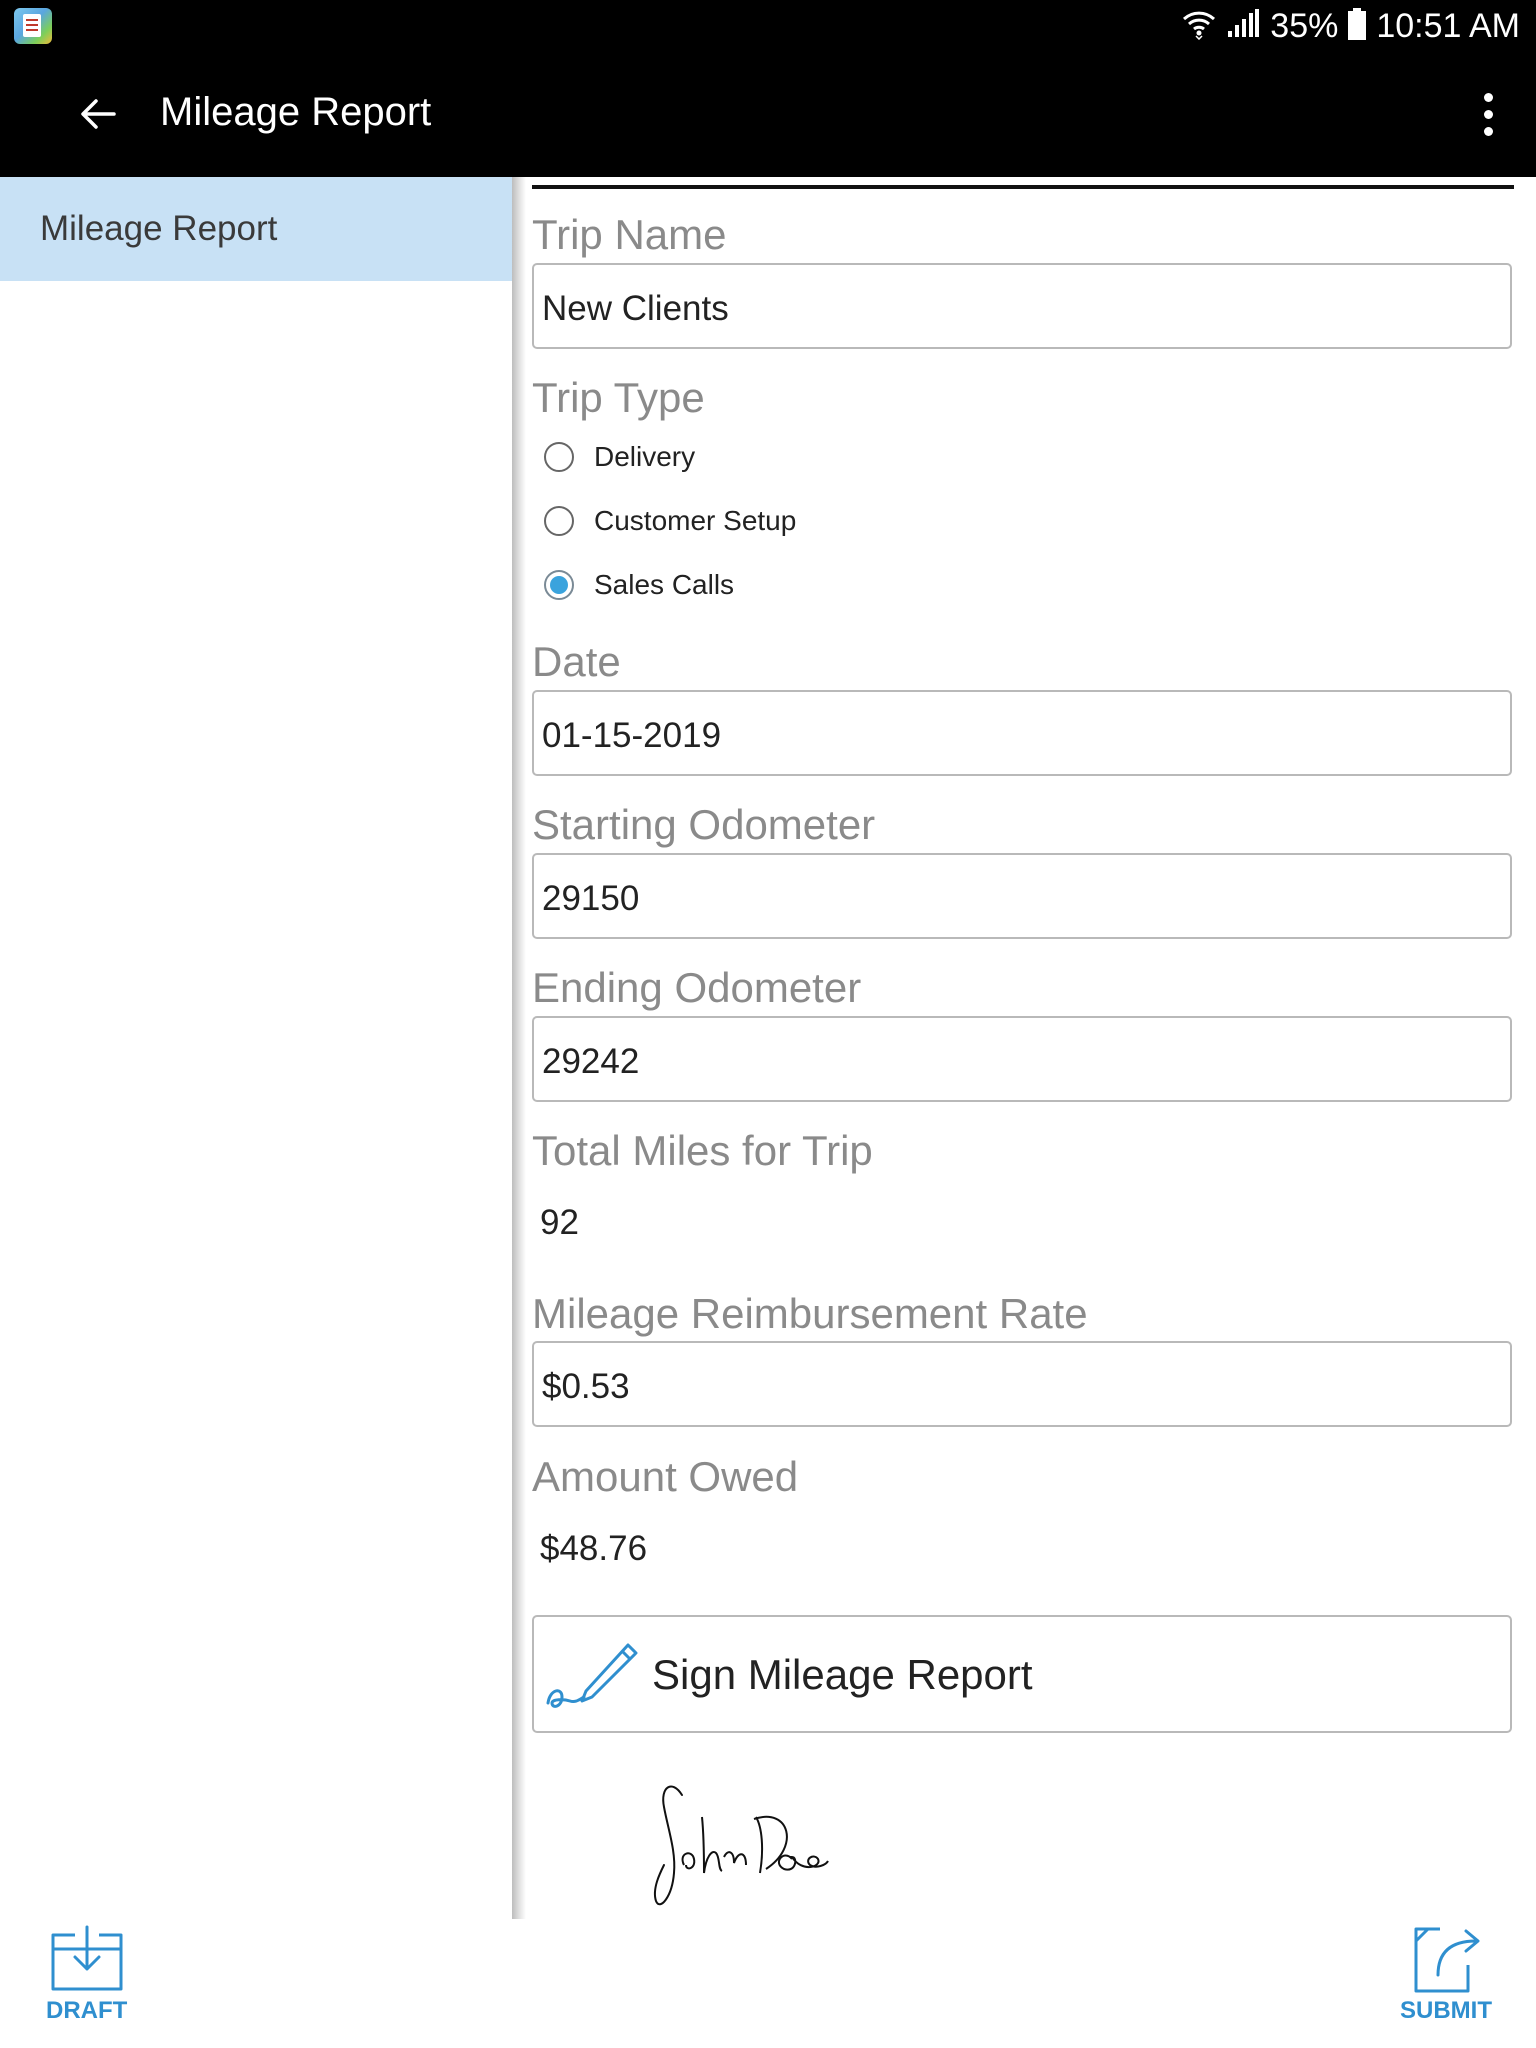  Describe the element at coordinates (810, 1313) in the screenshot. I see `reimbursement-rate-label: Mileage Reimbursement Rate` at that location.